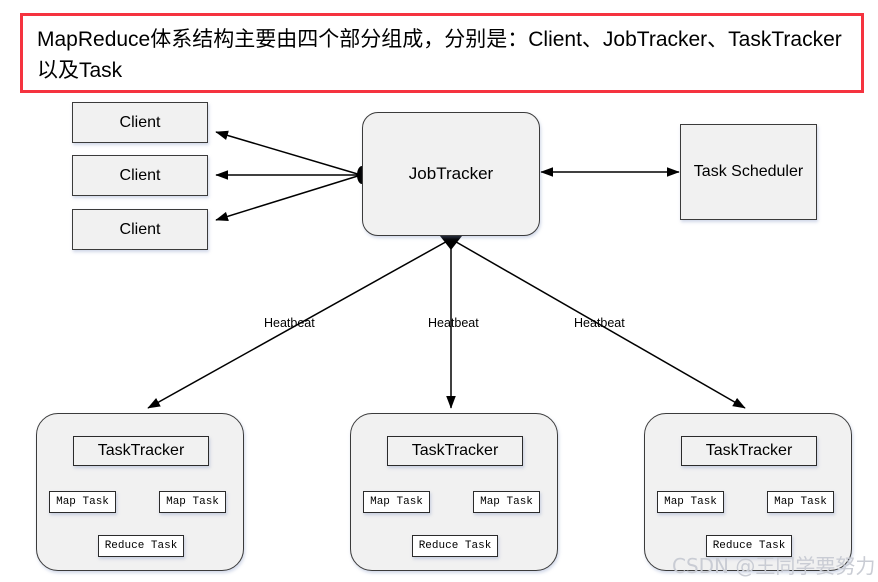  What do you see at coordinates (451, 243) in the screenshot?
I see `jobtracker-bottom-junction` at bounding box center [451, 243].